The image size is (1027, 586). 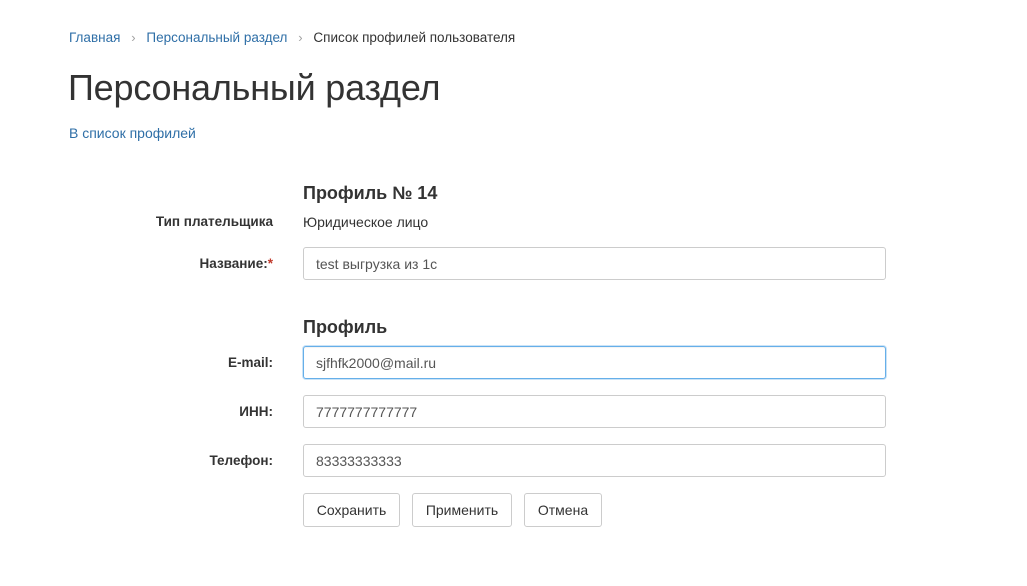 What do you see at coordinates (594, 411) in the screenshot?
I see `inn-input` at bounding box center [594, 411].